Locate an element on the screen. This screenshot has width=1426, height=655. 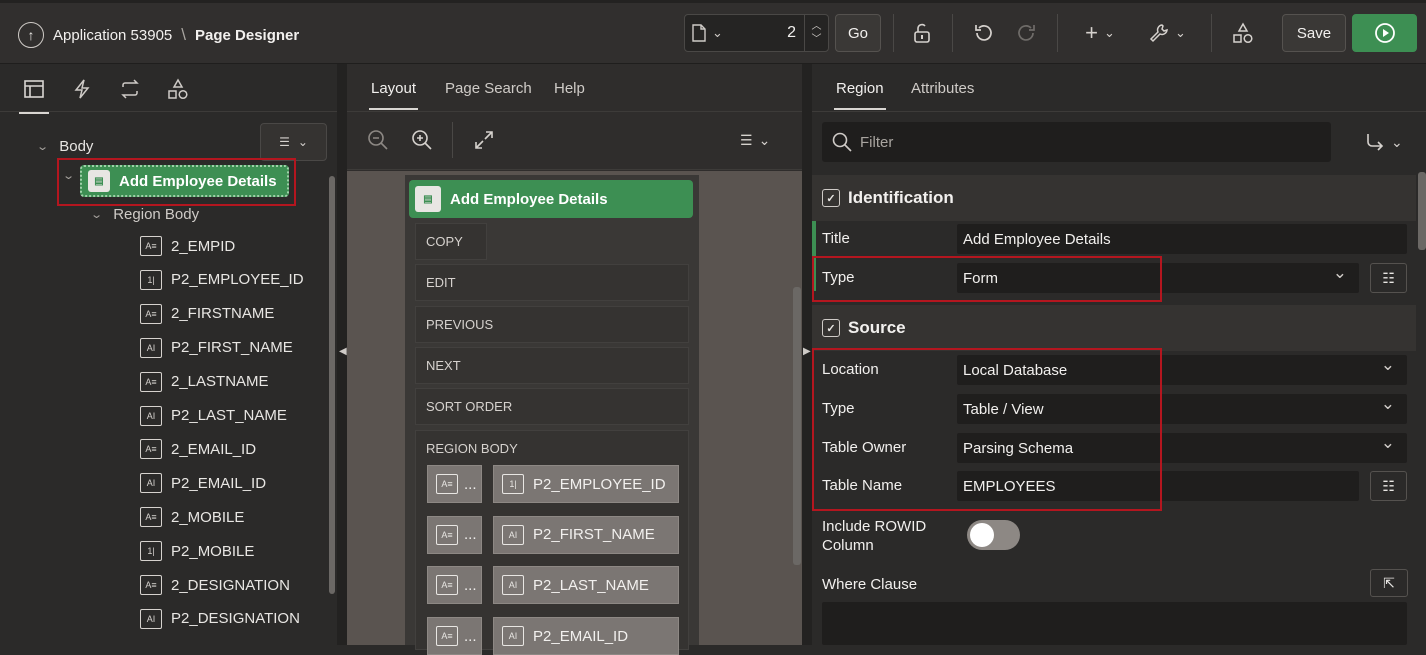
canvas-field-label: P2_LAST_NAME is located at coordinates (591, 585).